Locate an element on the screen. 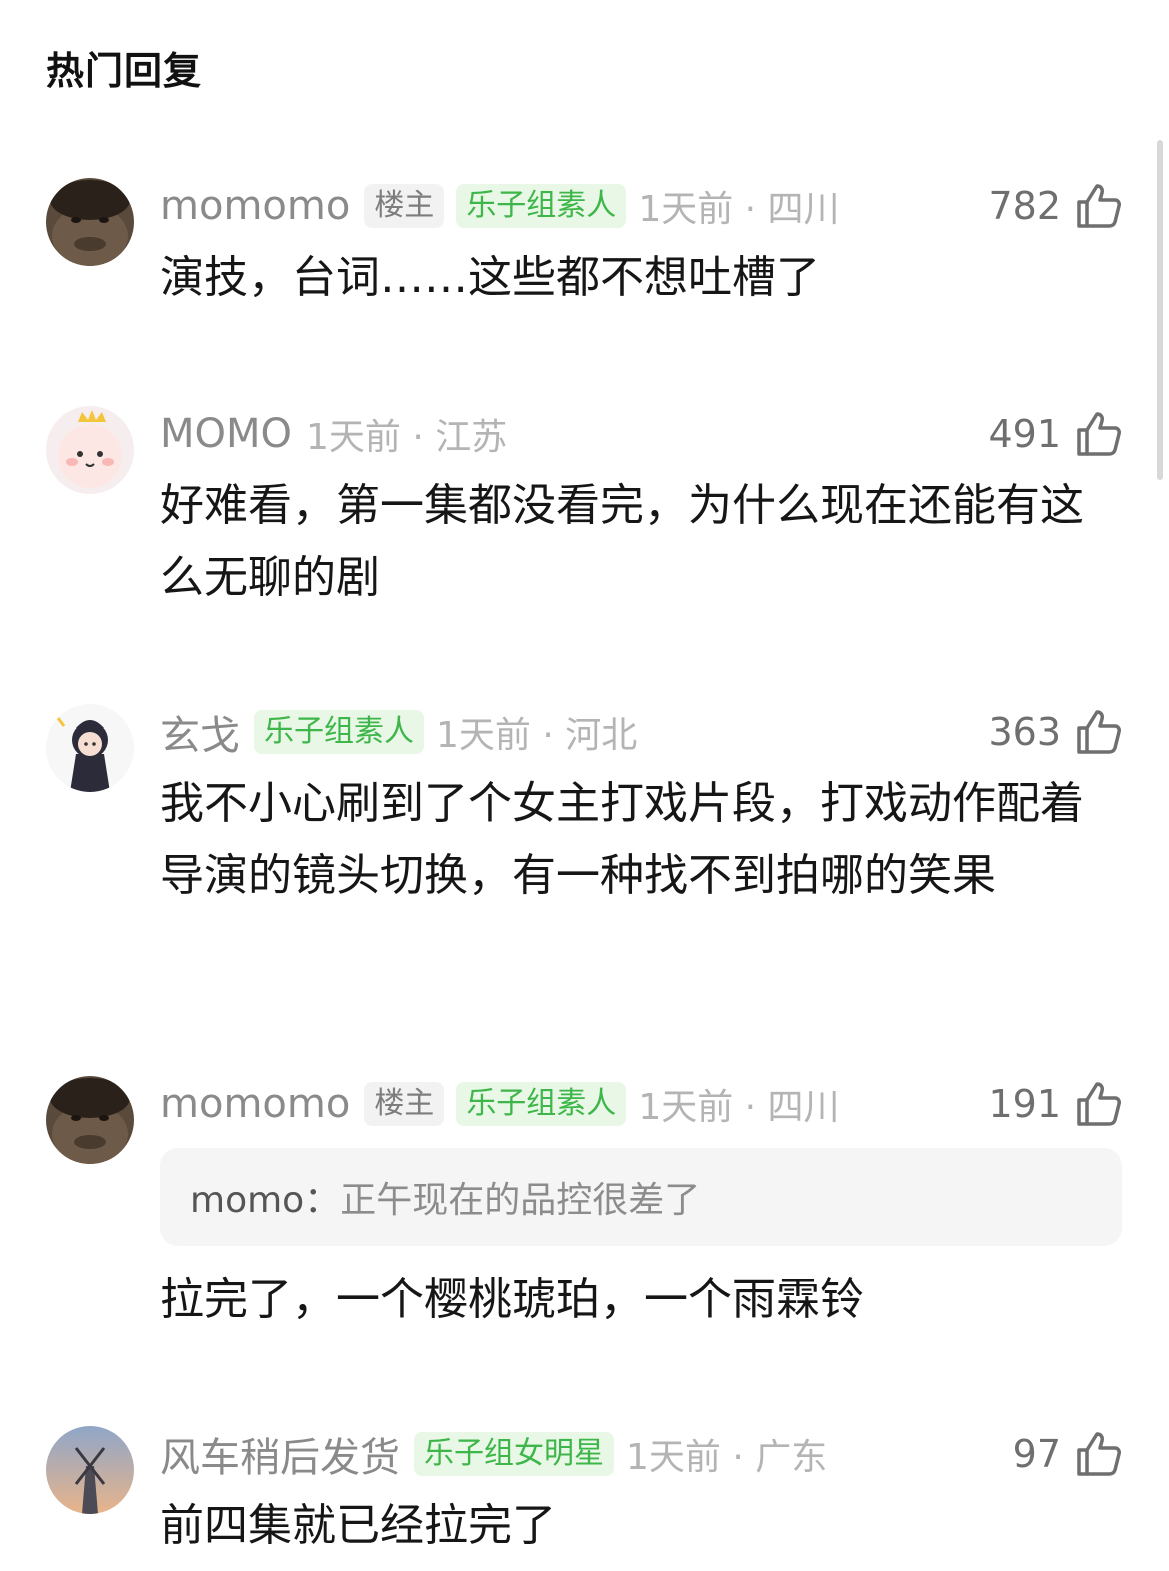 This screenshot has width=1169, height=1571. like-count: 363 is located at coordinates (1024, 732).